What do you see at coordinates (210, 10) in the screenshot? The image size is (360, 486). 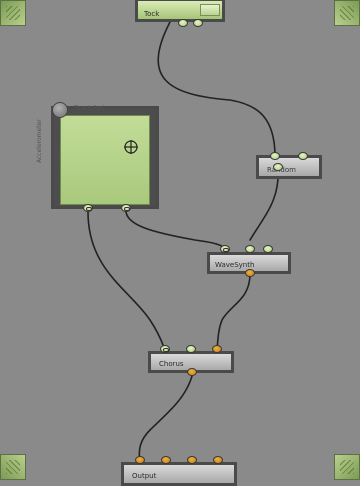 I see `tock-button` at bounding box center [210, 10].